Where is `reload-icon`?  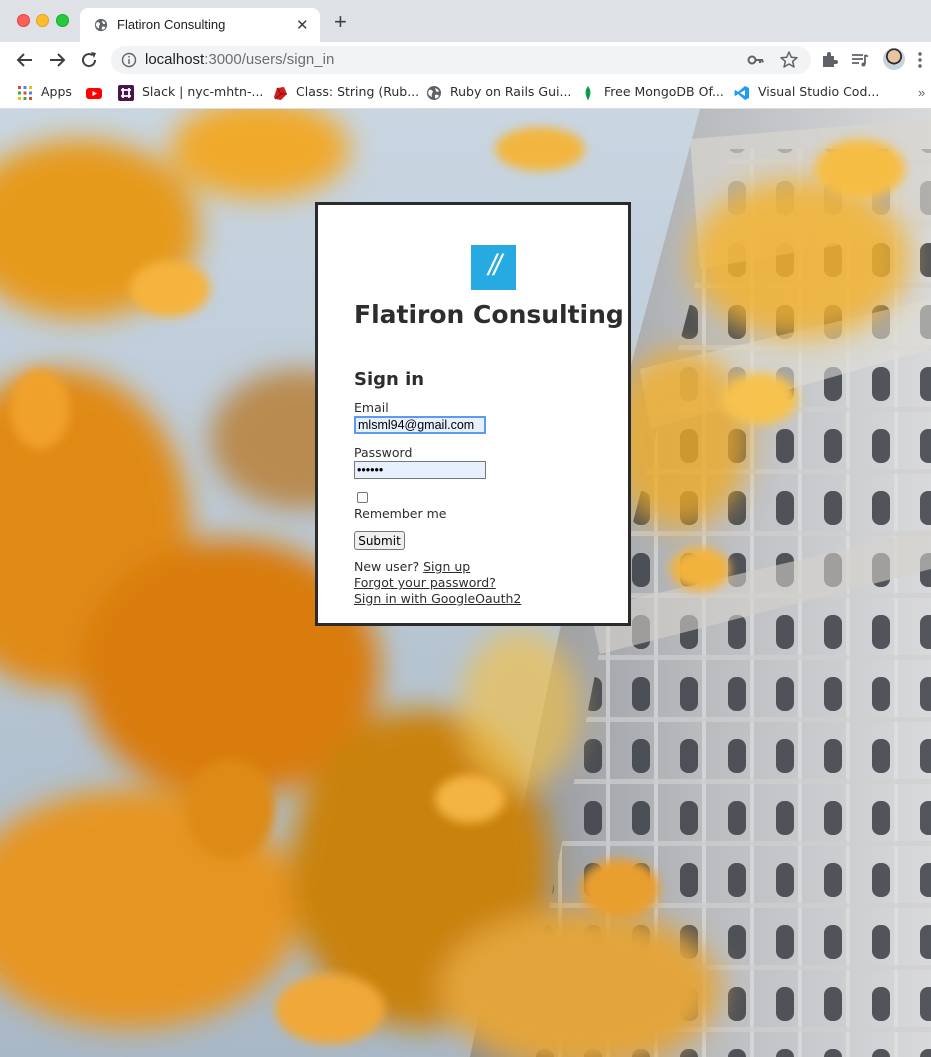
reload-icon is located at coordinates (89, 60).